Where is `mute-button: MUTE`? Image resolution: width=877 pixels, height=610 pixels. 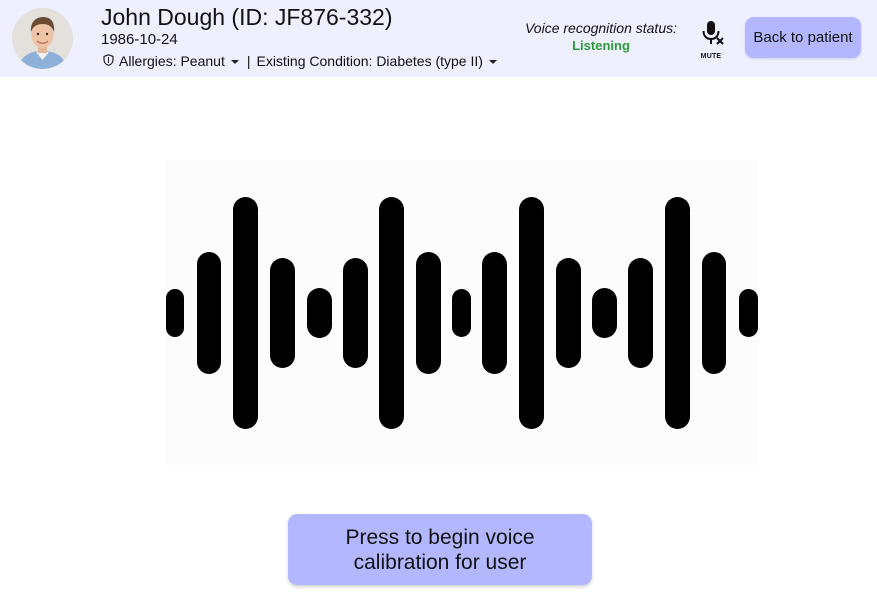 mute-button: MUTE is located at coordinates (711, 39).